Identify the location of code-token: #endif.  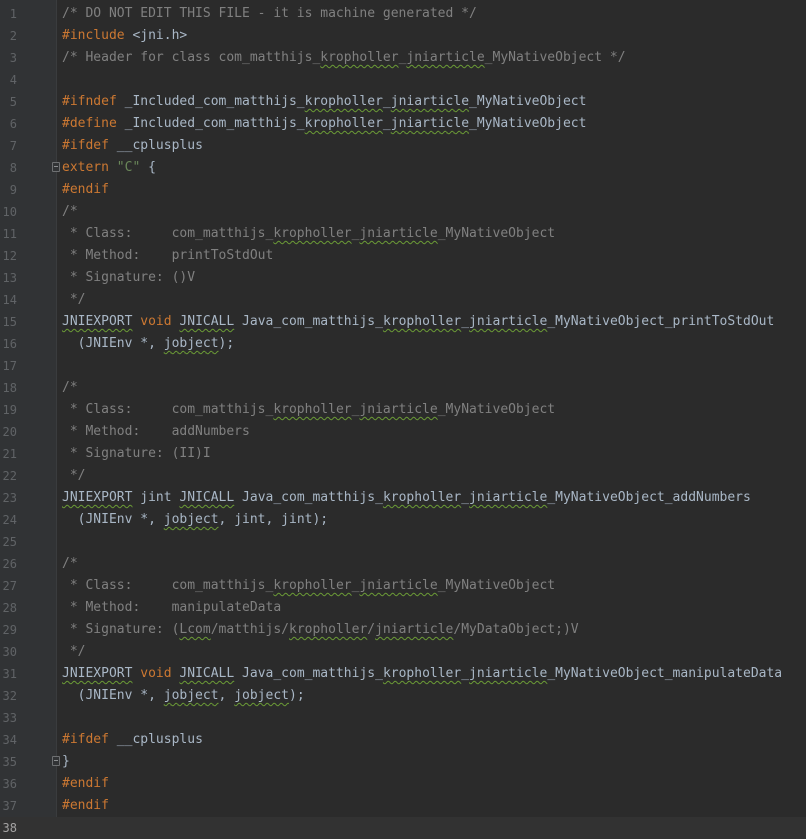
(85, 189).